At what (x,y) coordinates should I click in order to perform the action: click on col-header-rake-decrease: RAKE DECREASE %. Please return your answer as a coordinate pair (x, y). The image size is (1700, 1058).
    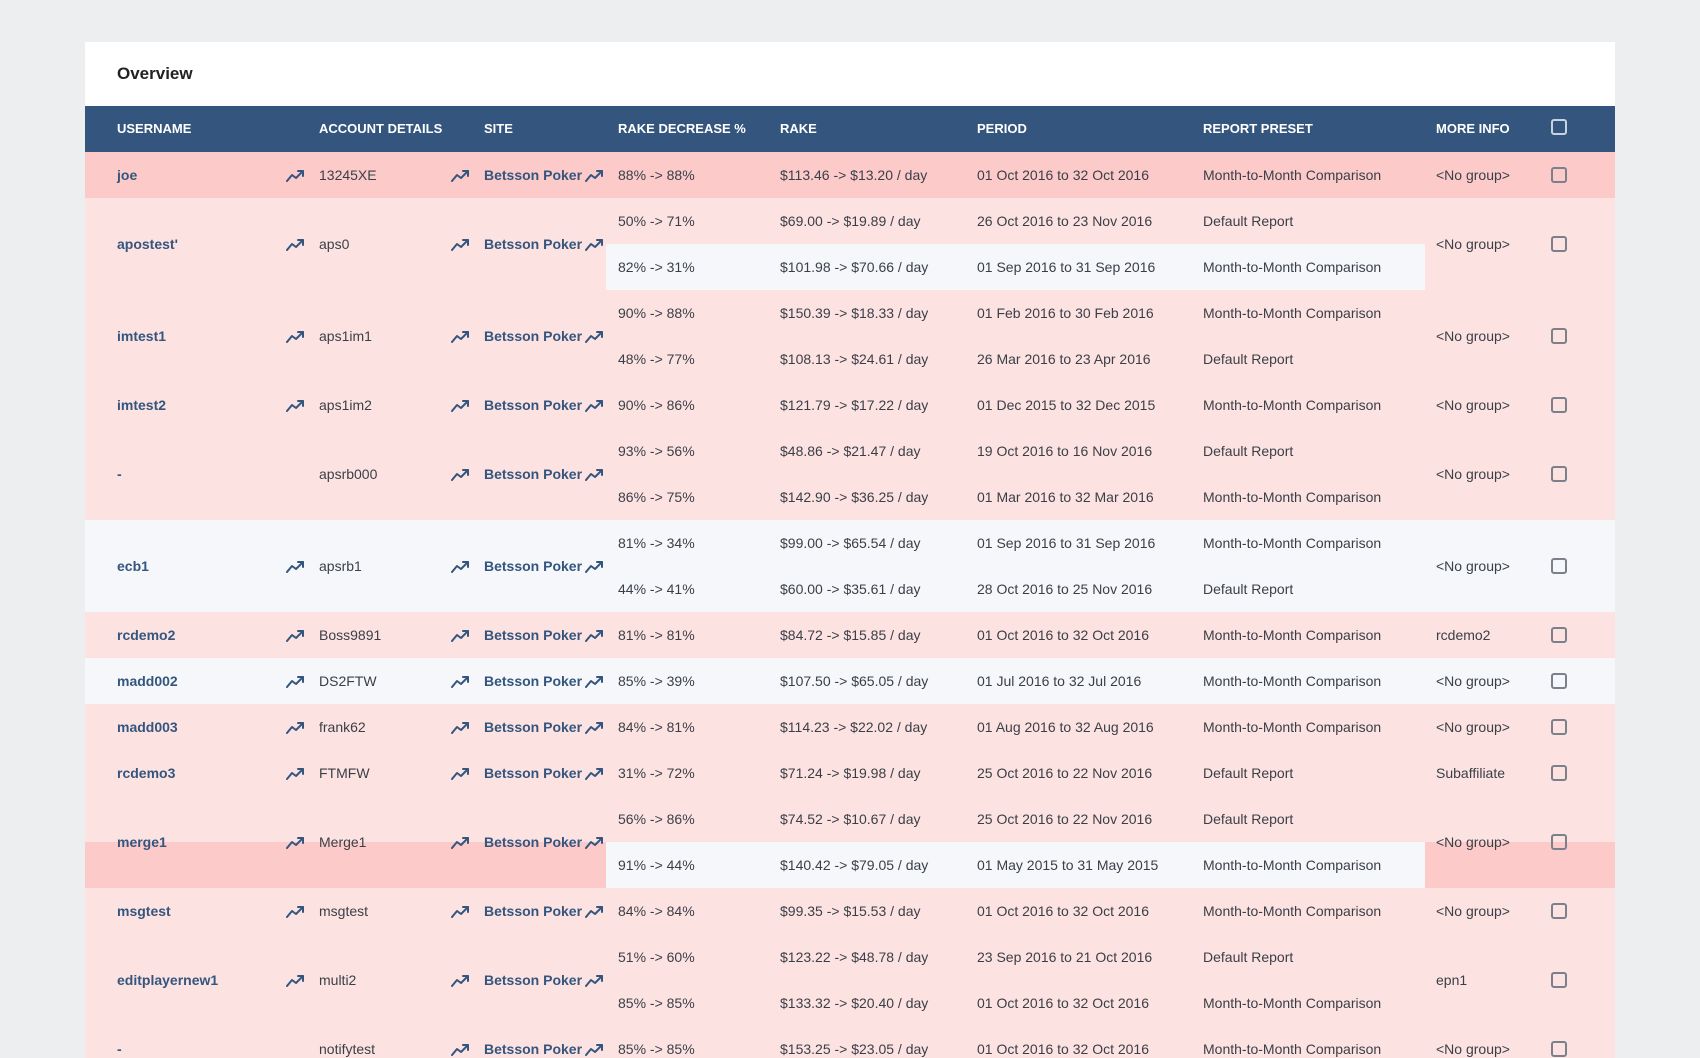
    Looking at the image, I should click on (682, 129).